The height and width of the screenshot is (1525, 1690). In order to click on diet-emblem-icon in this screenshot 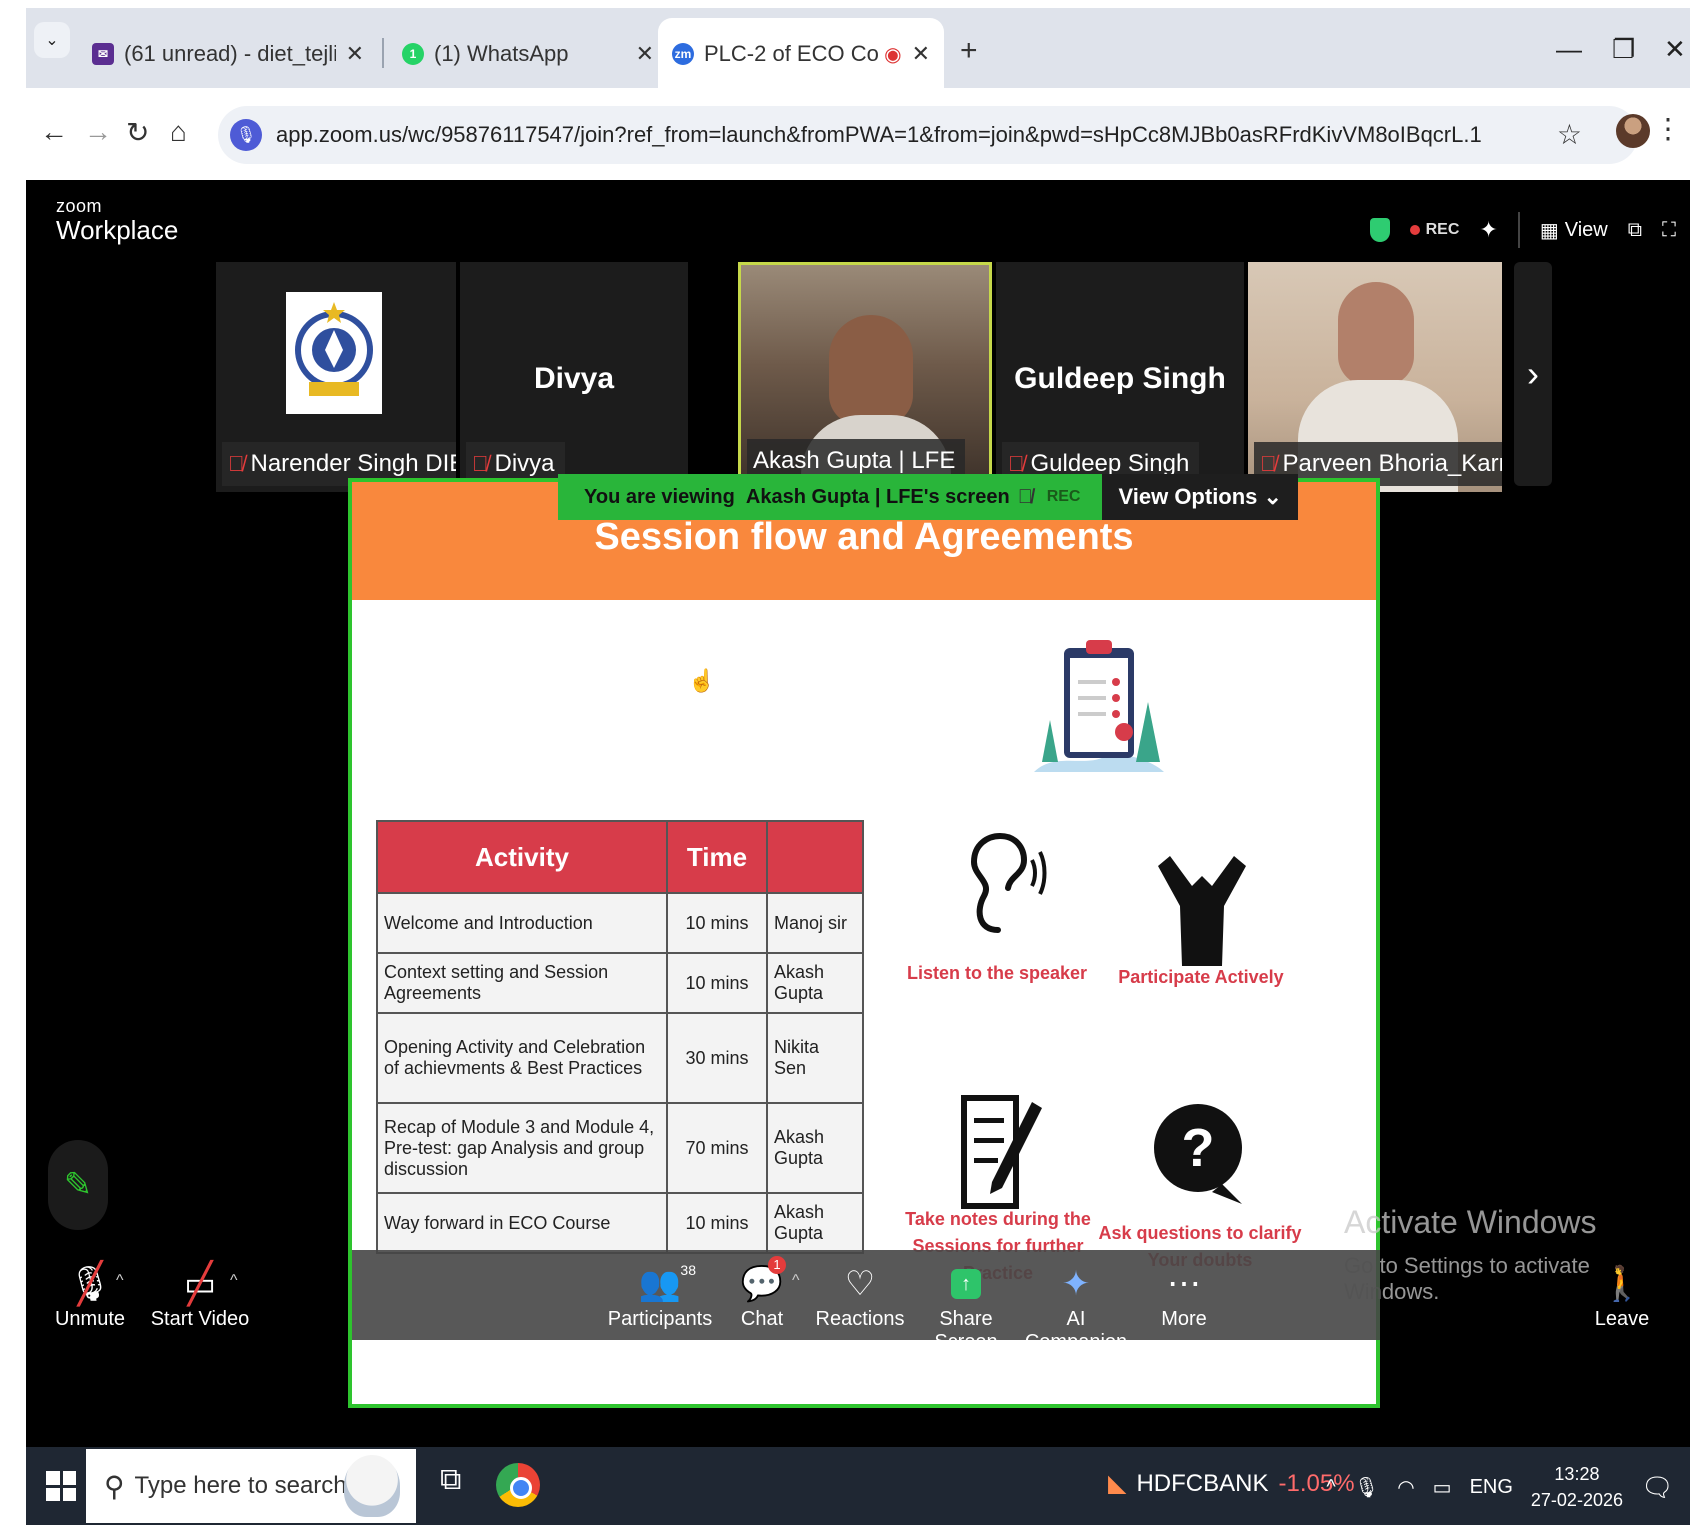, I will do `click(334, 349)`.